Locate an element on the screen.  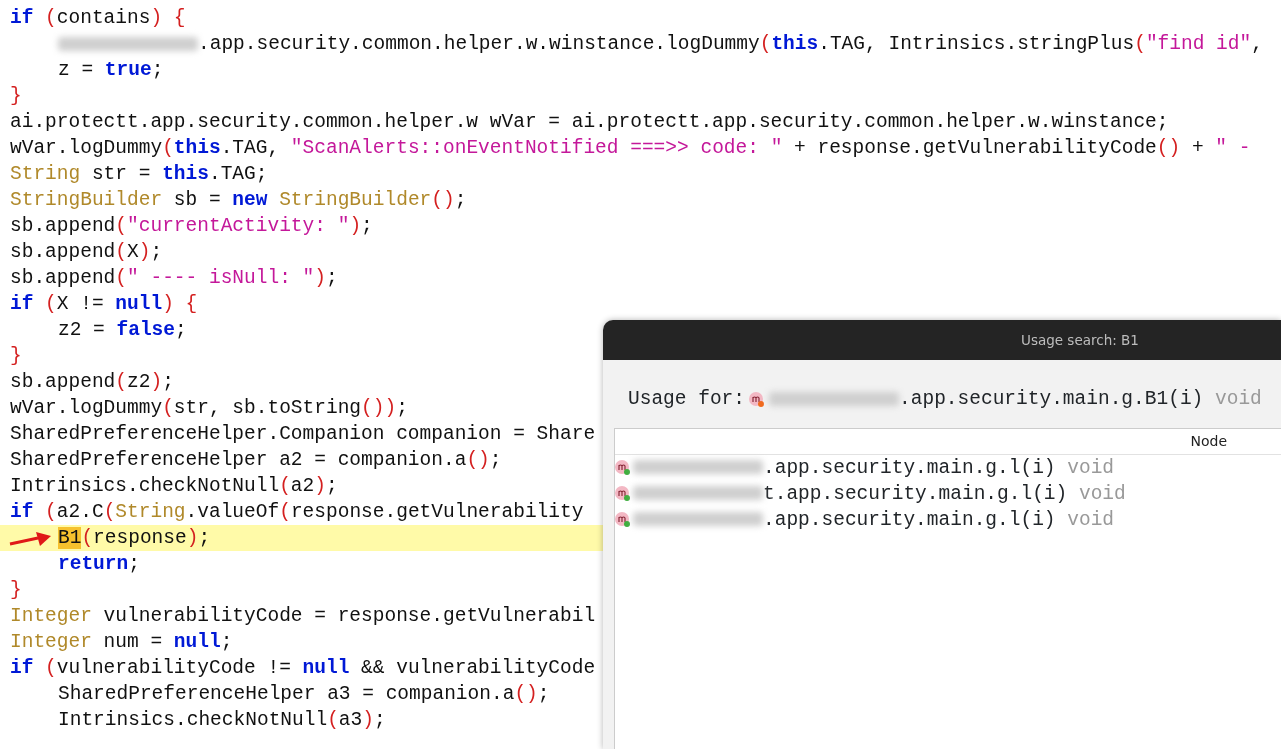
code-line: z = true; is located at coordinates (111, 70).